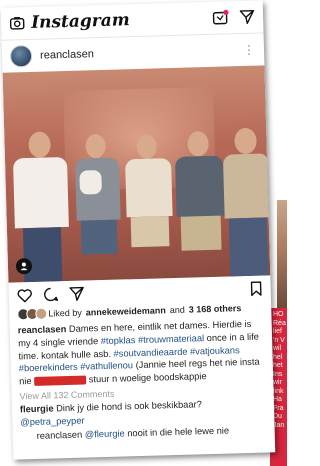 The width and height of the screenshot is (320, 466). Describe the element at coordinates (277, 331) in the screenshot. I see `article-line: lief` at that location.